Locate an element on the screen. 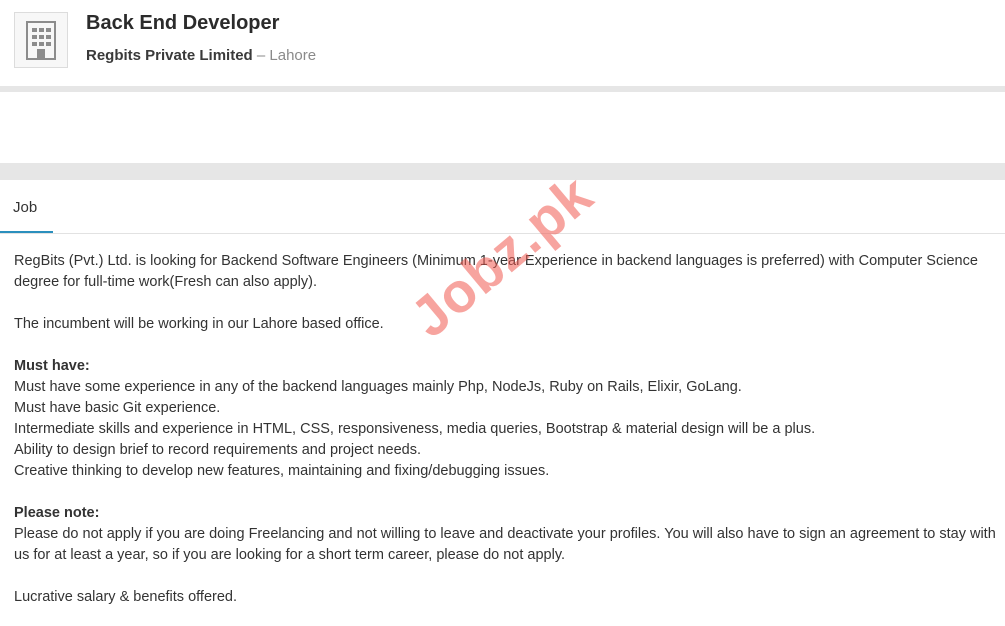 This screenshot has height=626, width=1005. divider-band is located at coordinates (502, 171).